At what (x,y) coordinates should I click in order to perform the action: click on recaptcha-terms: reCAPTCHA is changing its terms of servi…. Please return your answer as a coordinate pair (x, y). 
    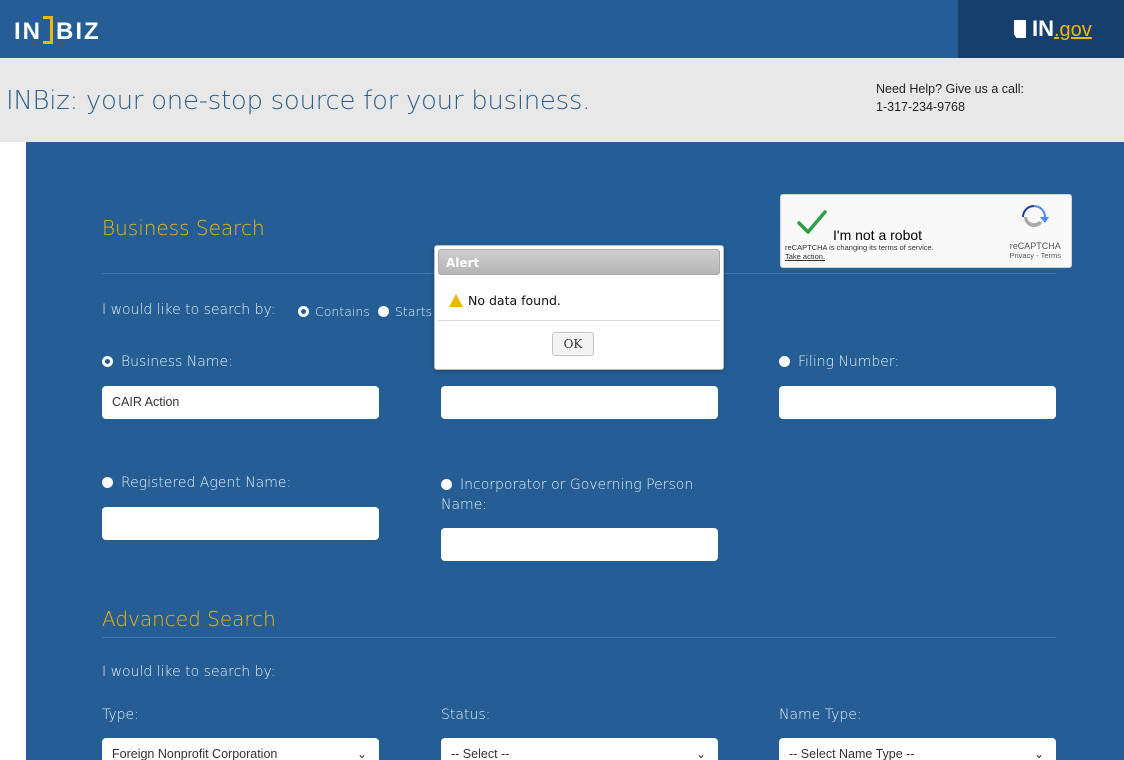
    Looking at the image, I should click on (859, 252).